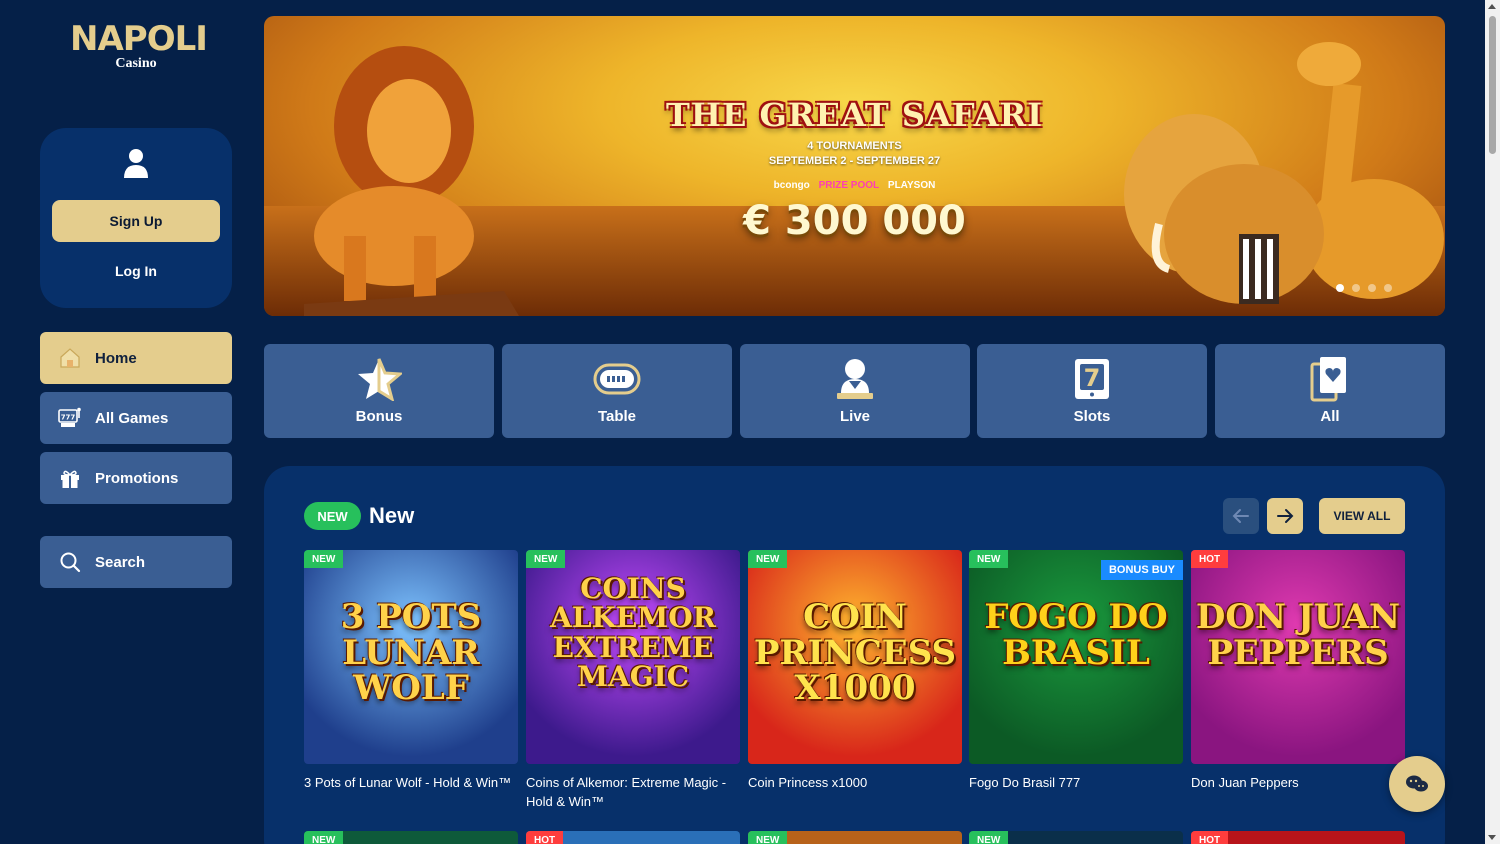  I want to click on nav-search: Search, so click(136, 562).